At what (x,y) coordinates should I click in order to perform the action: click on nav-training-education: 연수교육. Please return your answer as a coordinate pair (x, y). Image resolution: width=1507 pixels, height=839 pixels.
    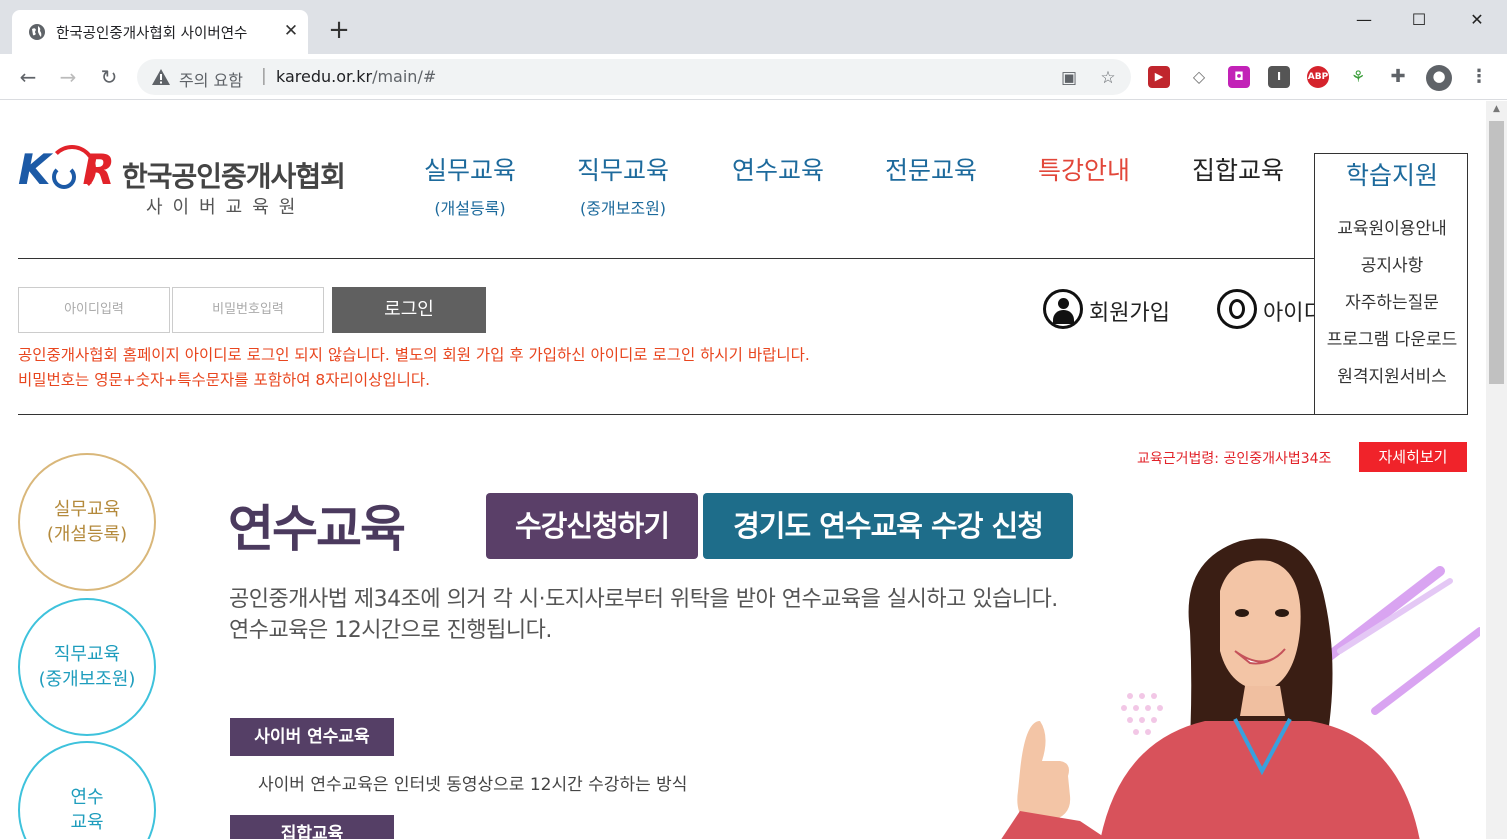
    Looking at the image, I should click on (778, 169).